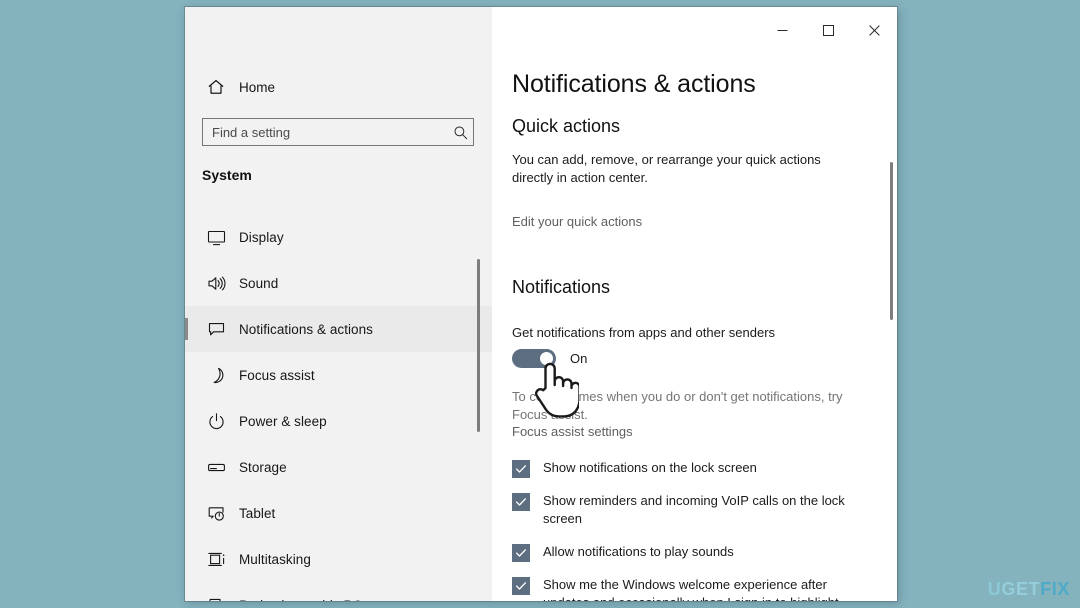 Image resolution: width=1080 pixels, height=608 pixels. I want to click on watermark-part1: U, so click(994, 589).